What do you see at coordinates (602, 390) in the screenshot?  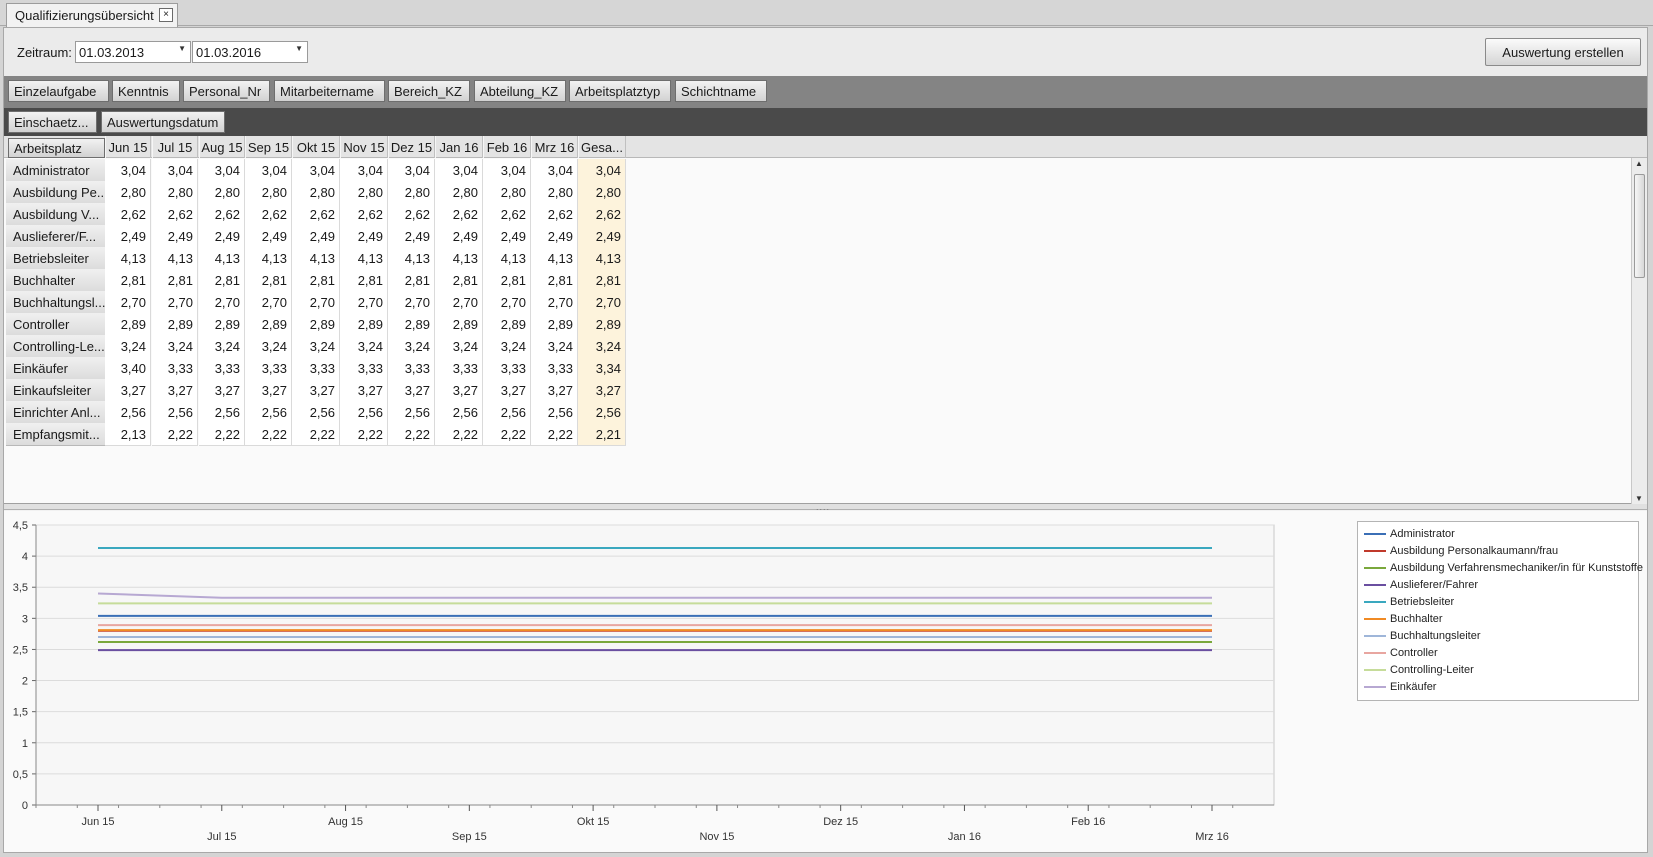 I see `grand-total-cell: 3,27` at bounding box center [602, 390].